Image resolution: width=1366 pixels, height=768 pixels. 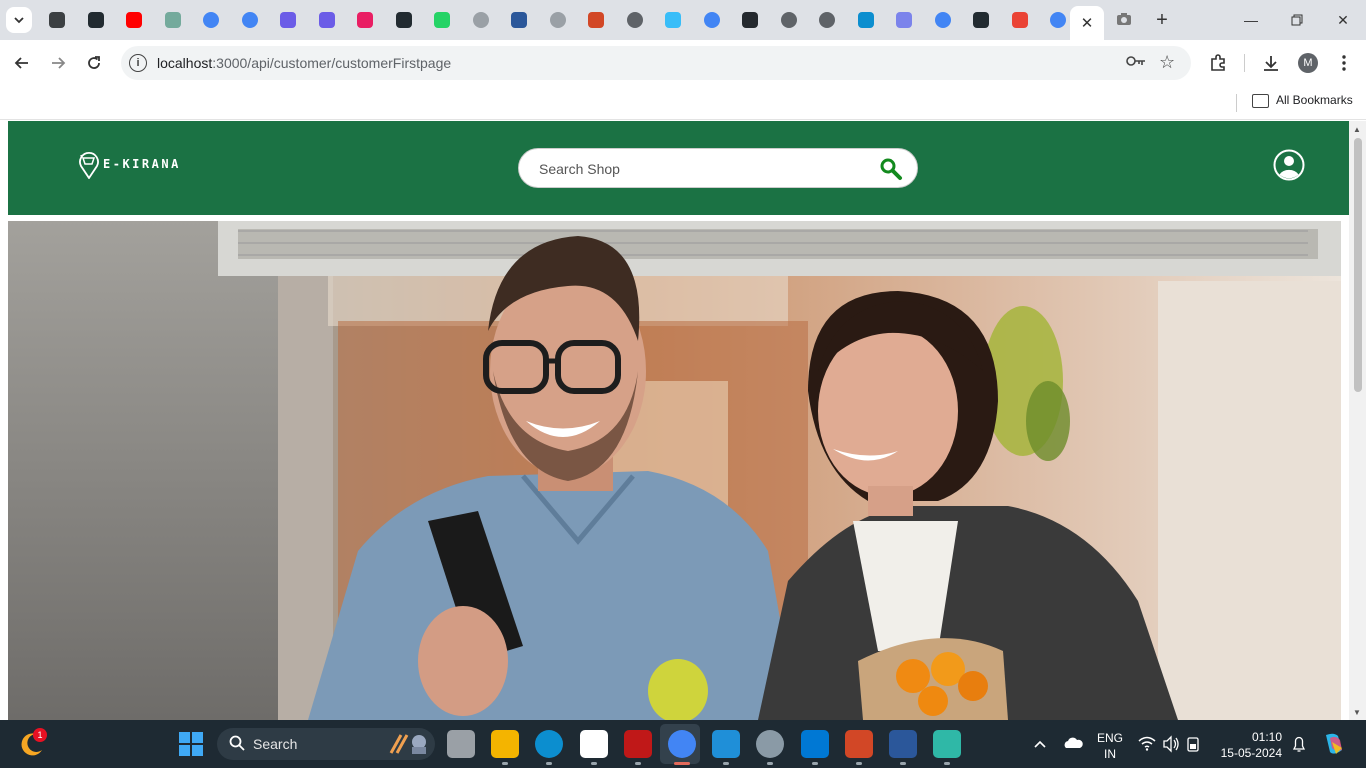 I want to click on download-icon, so click(x=1271, y=63).